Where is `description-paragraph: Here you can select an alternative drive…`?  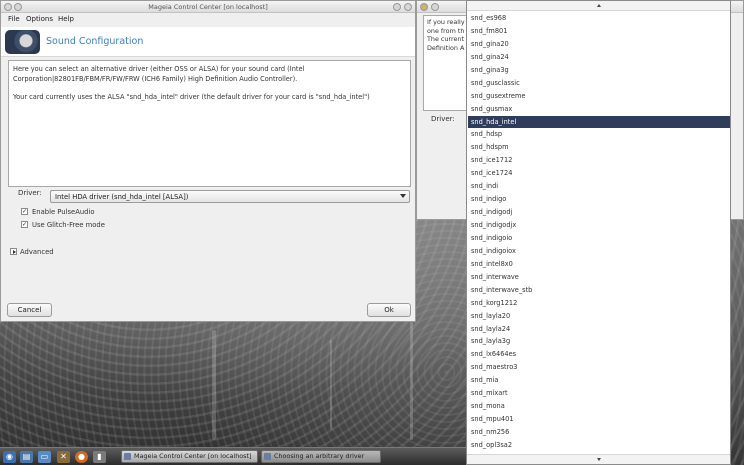
description-paragraph: Here you can select an alternative drive… is located at coordinates (159, 74).